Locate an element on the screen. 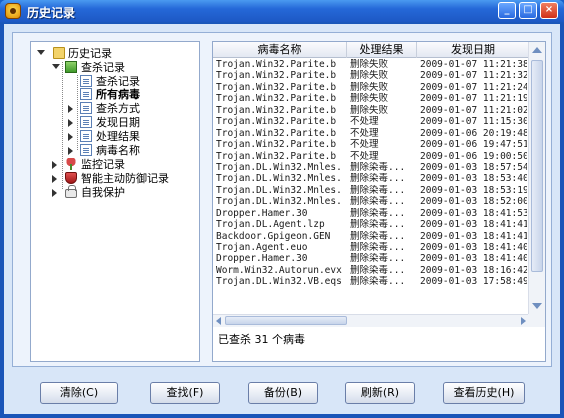 The image size is (564, 418). find-button: 查找(F) is located at coordinates (185, 393).